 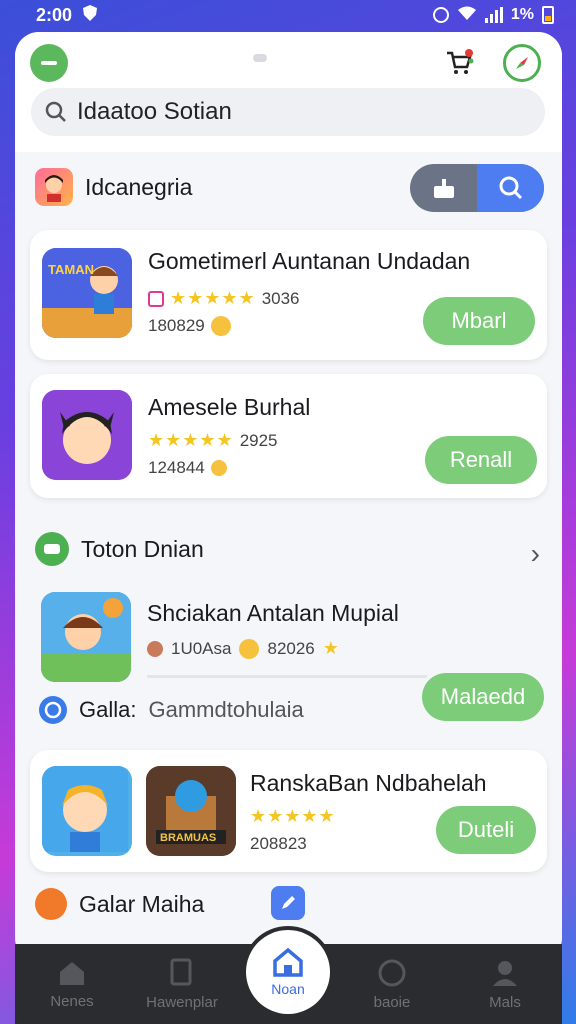 I want to click on bottom-nav: Nenes Hawenplar Noan baoie Mals, so click(x=288, y=977).